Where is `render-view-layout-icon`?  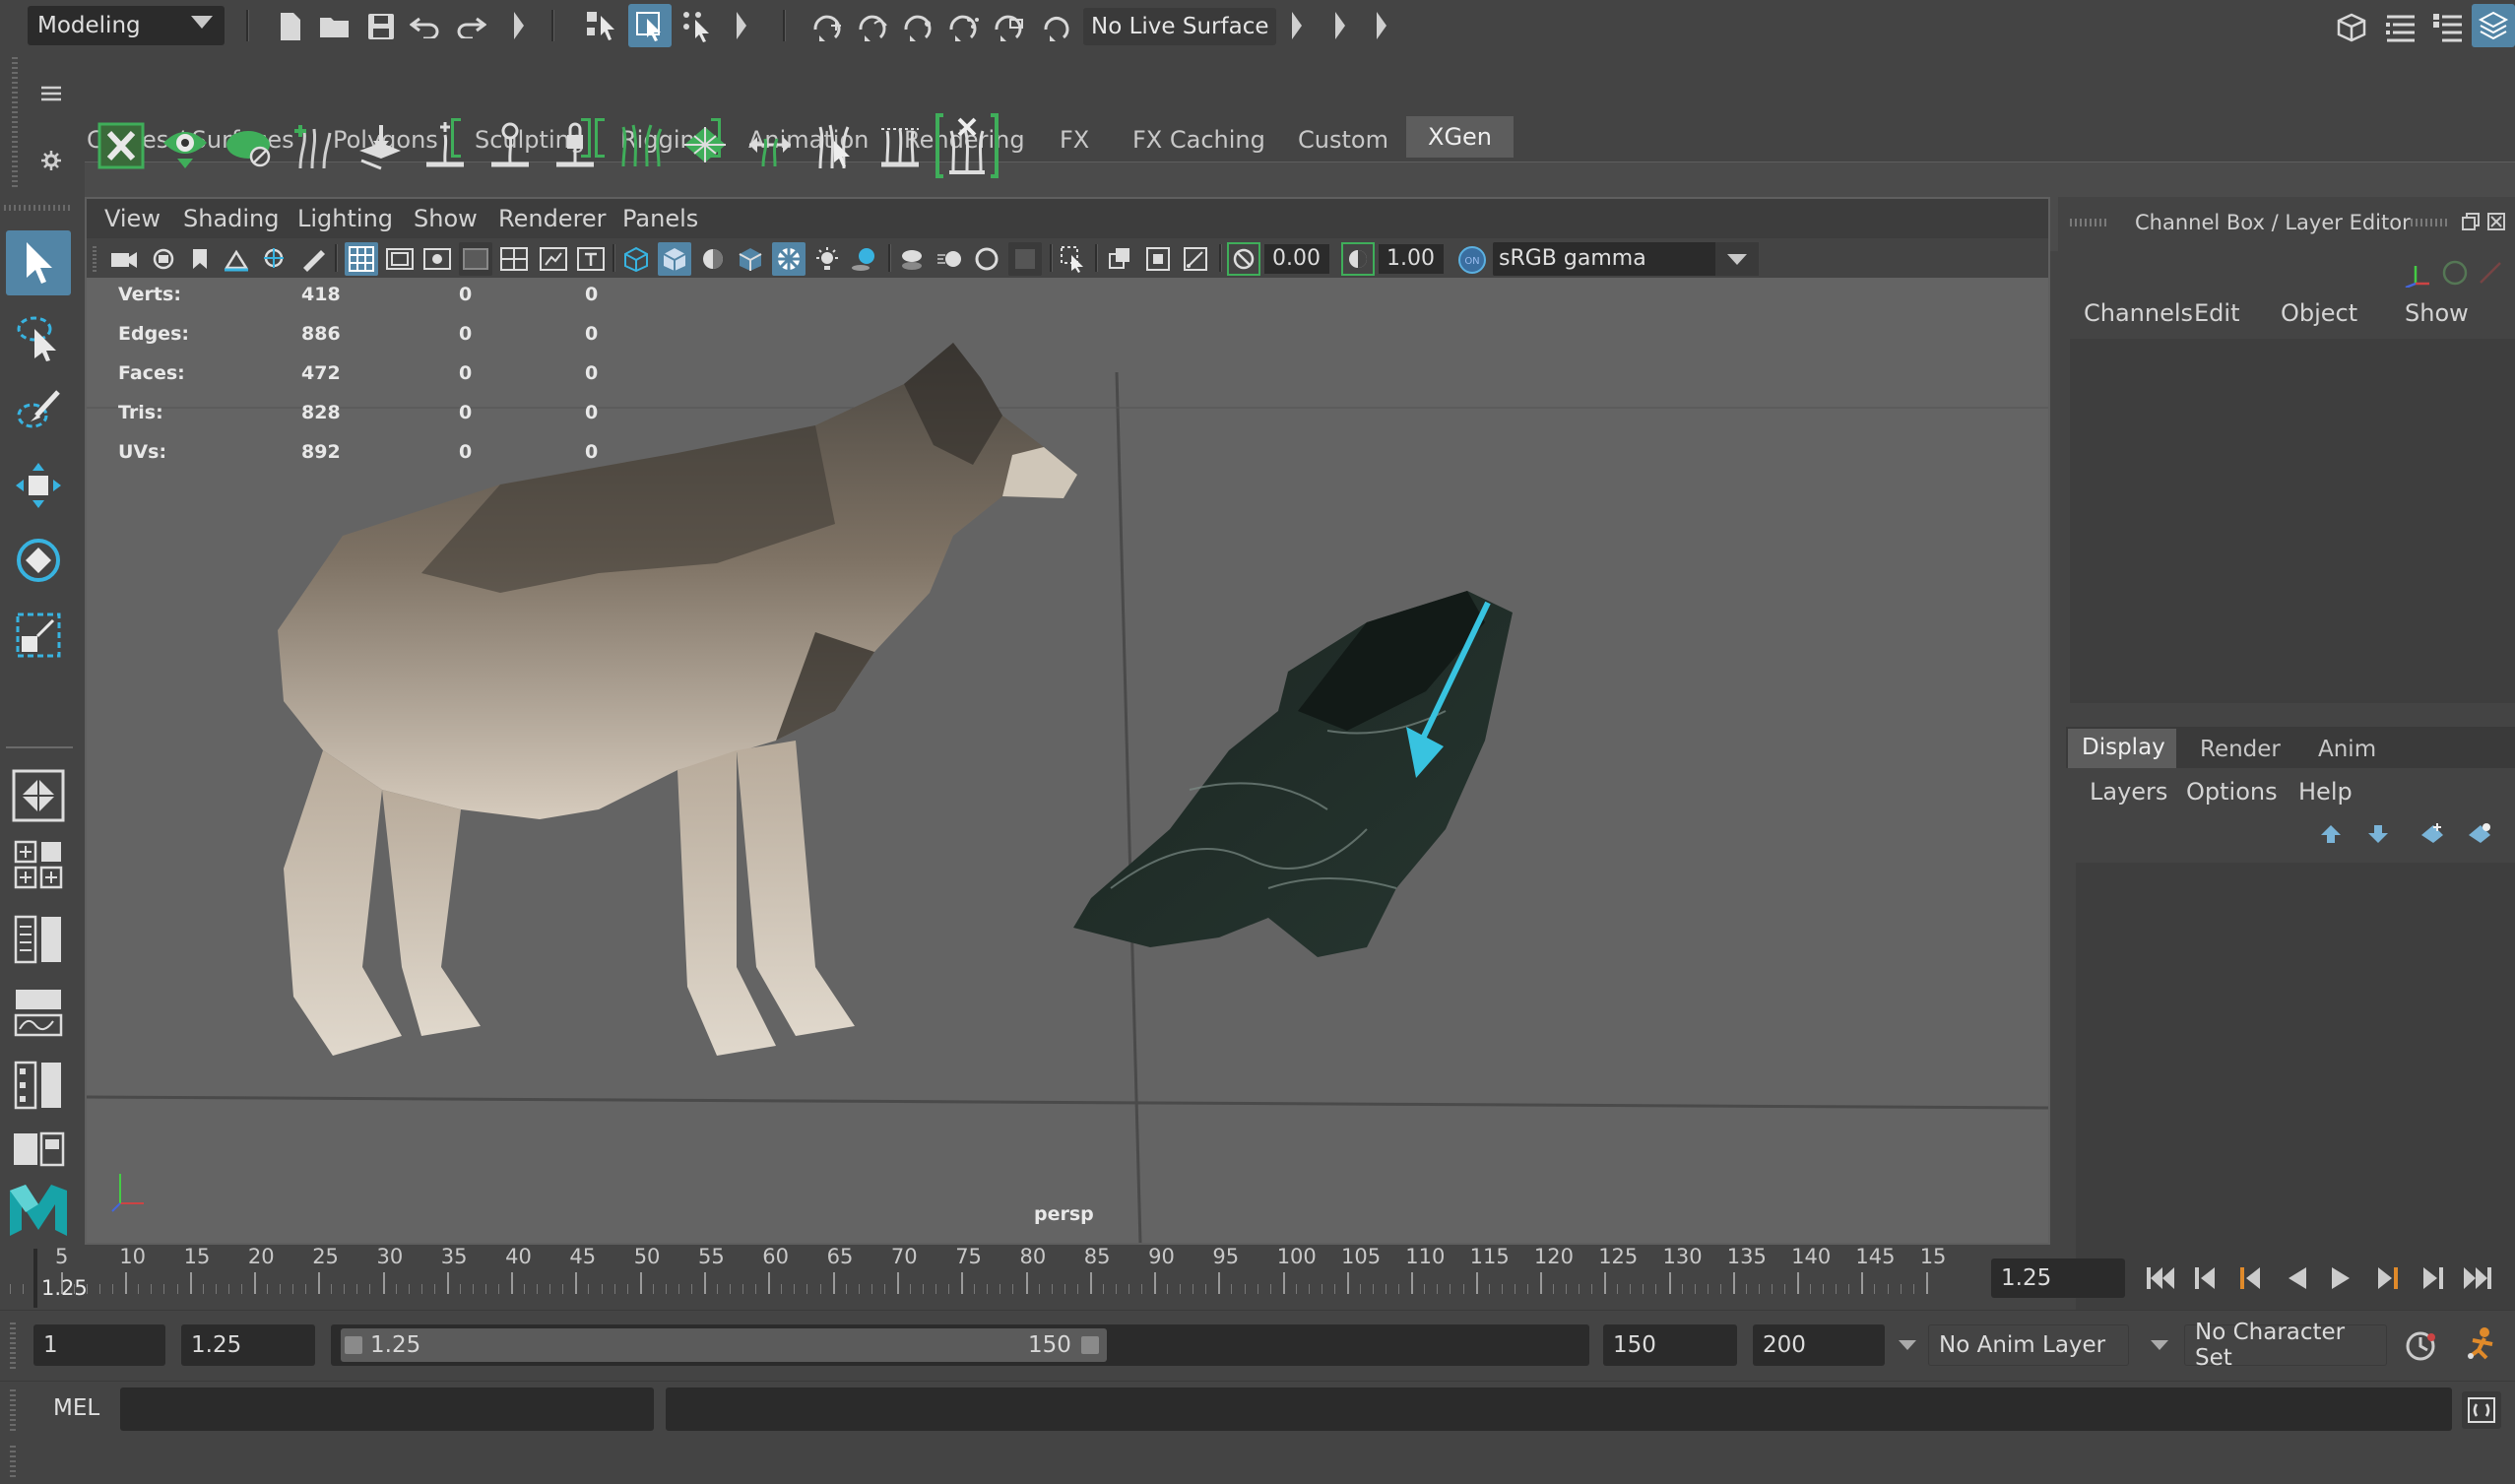
render-view-layout-icon is located at coordinates (38, 1149).